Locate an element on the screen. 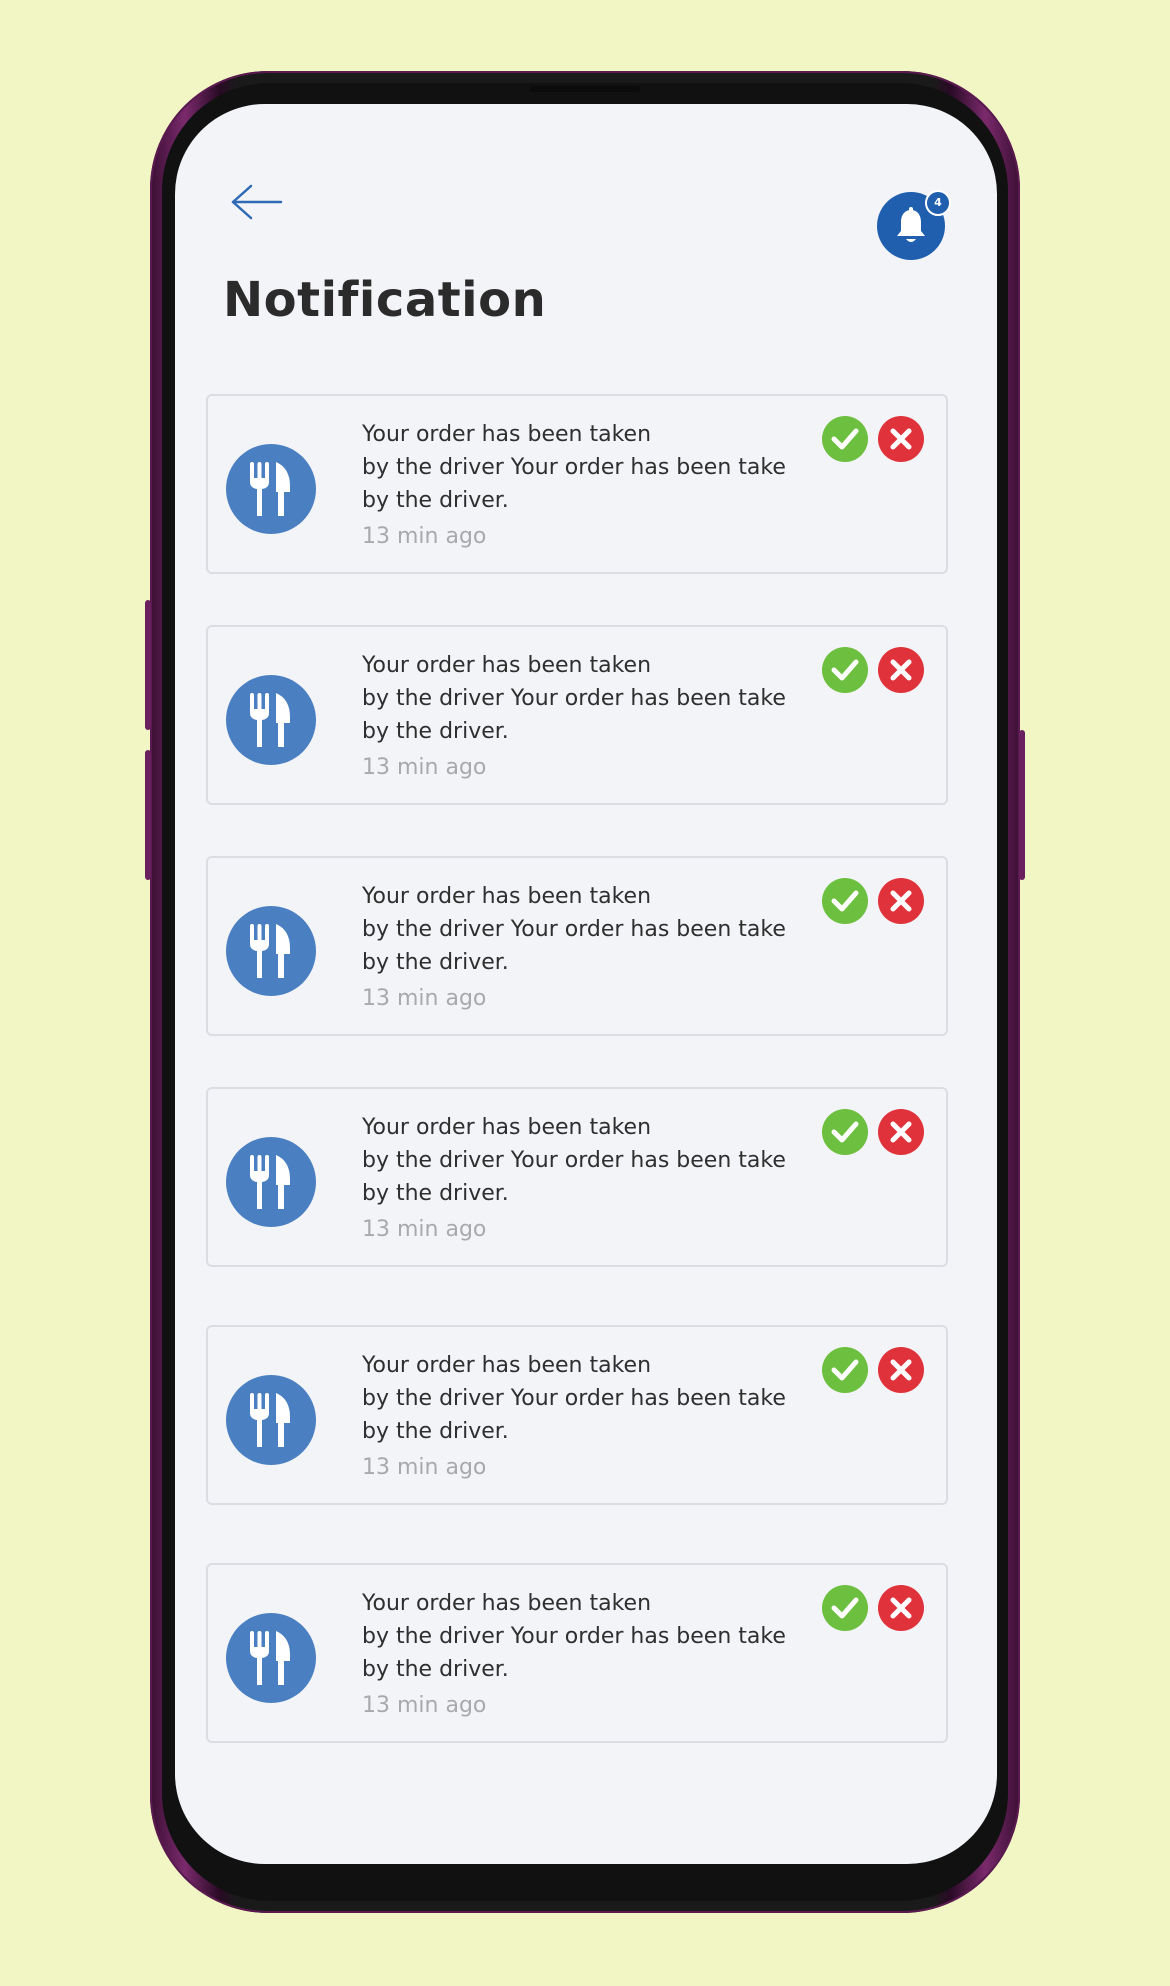 This screenshot has height=1986, width=1170. notification-count-badge: 4 is located at coordinates (938, 203).